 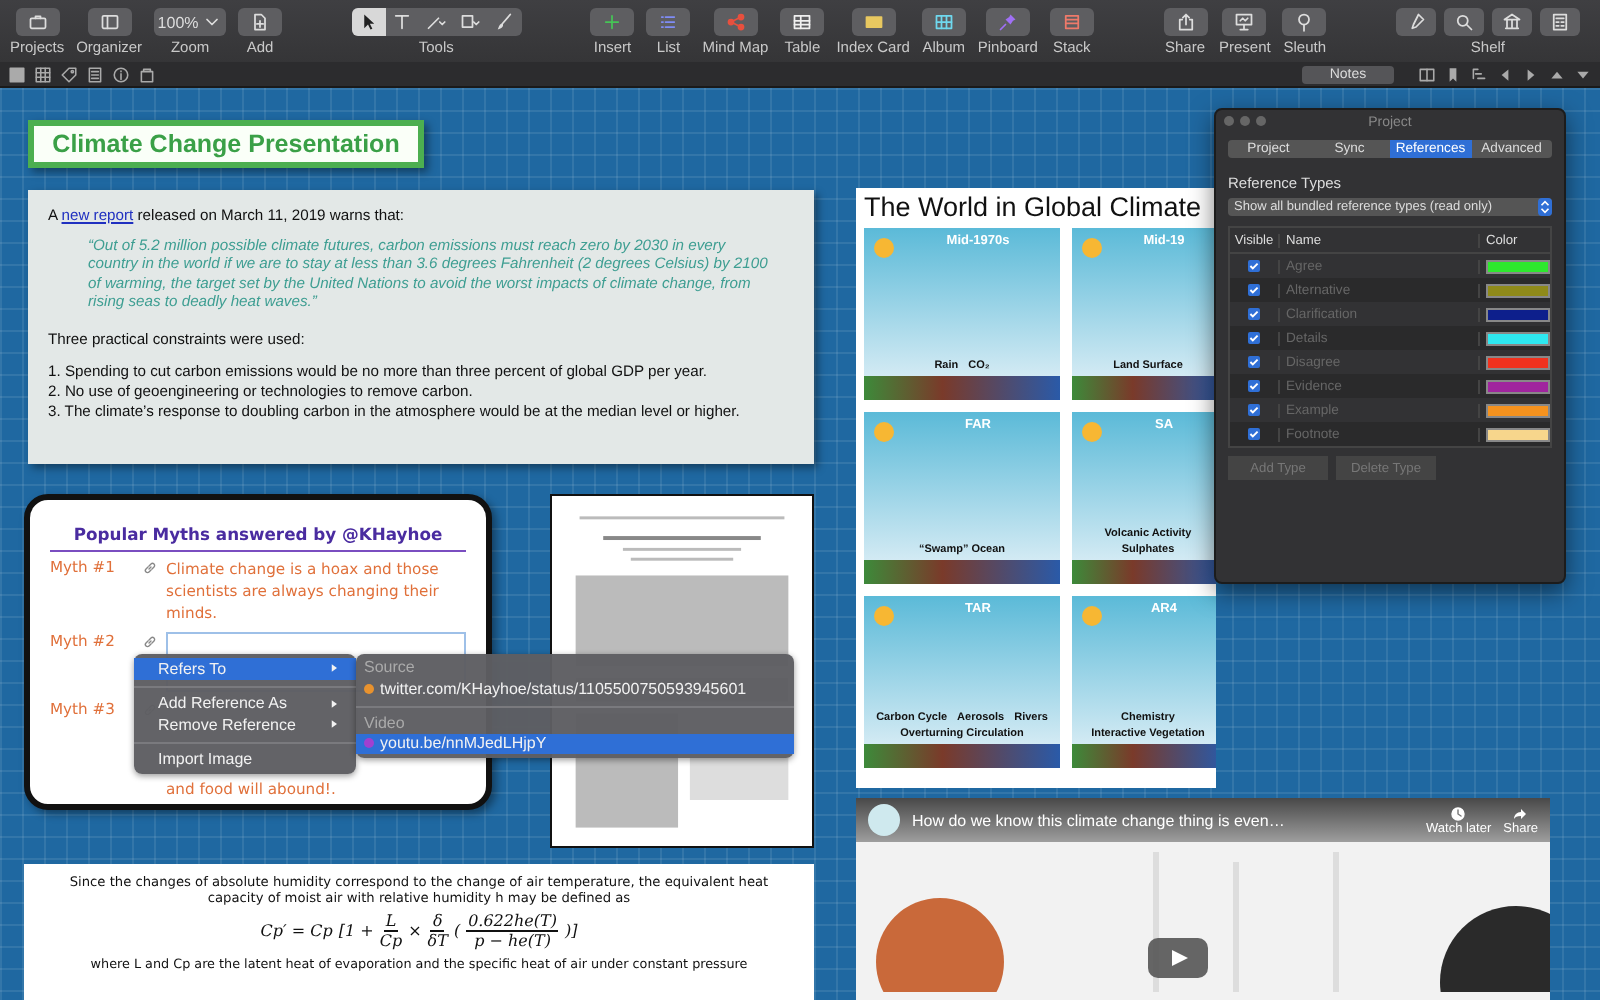 I want to click on fraction-numerator: 0.622he(T), so click(x=512, y=922).